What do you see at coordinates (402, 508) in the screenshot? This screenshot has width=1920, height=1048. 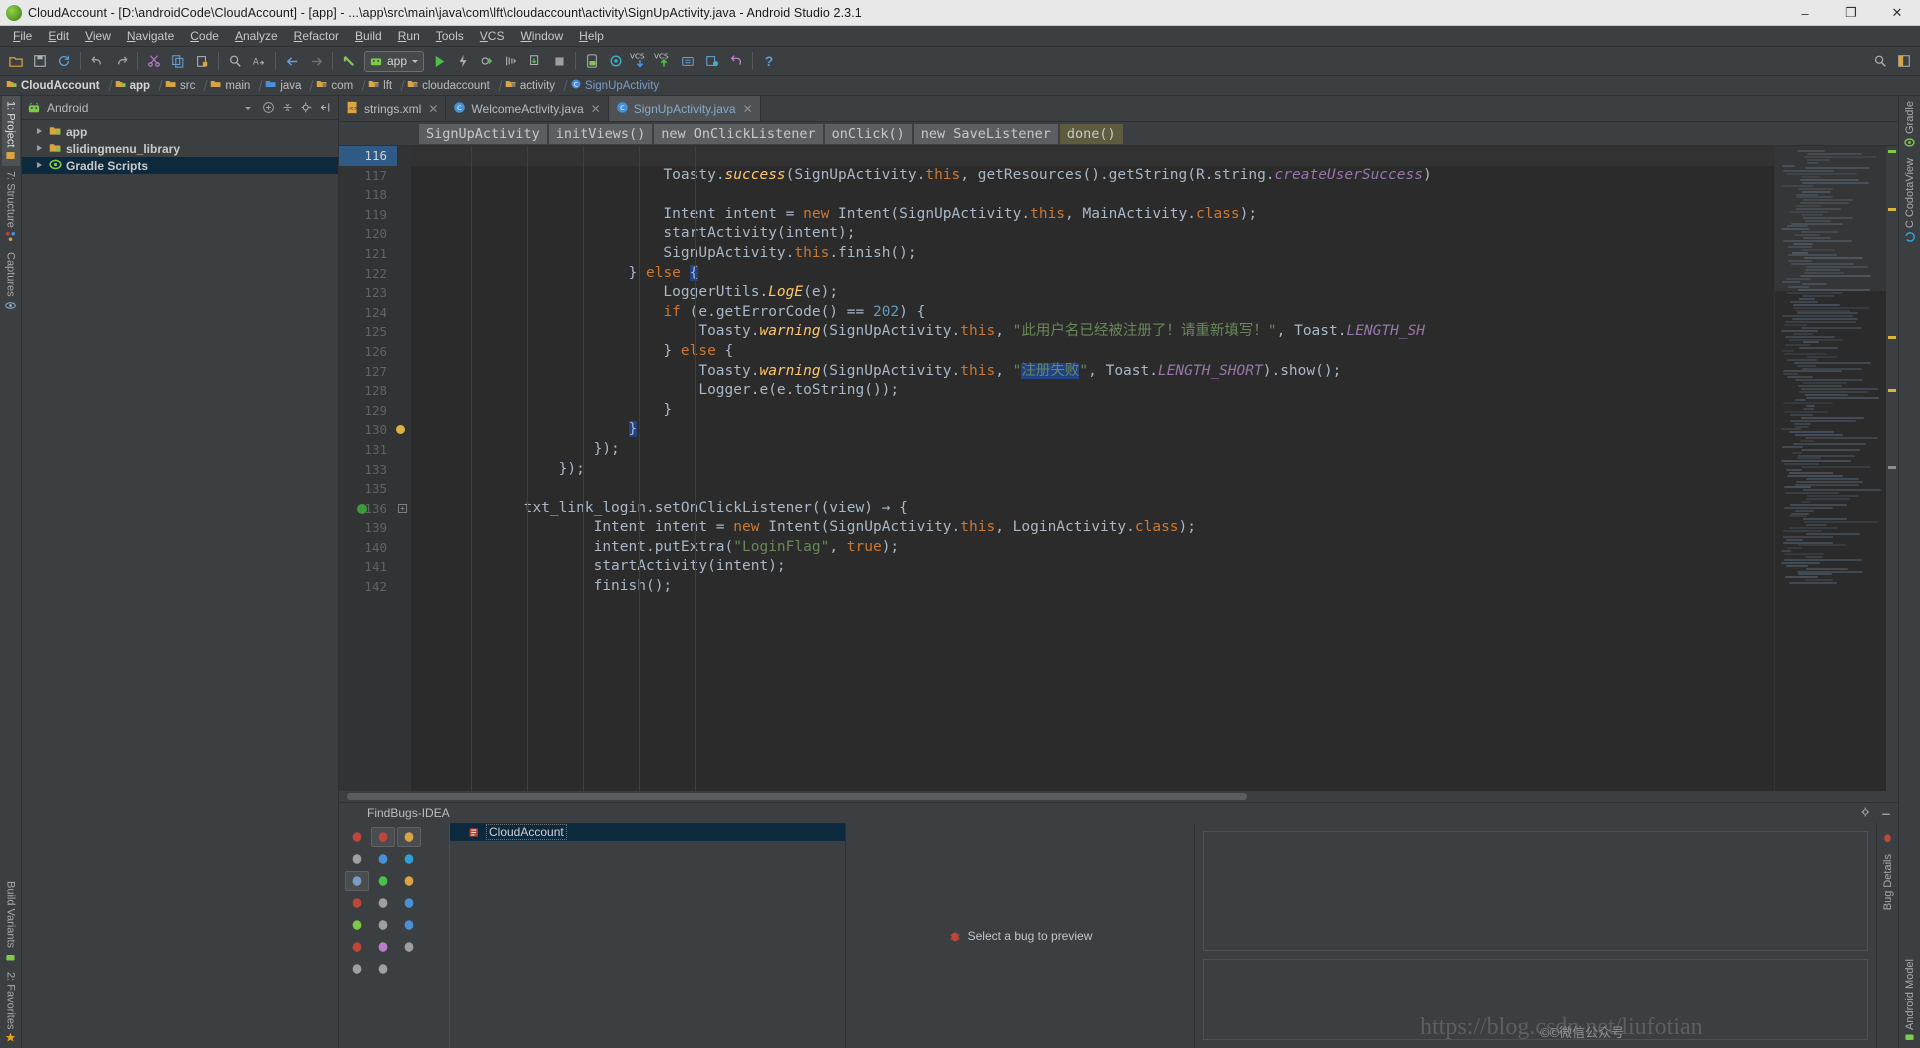 I see `fold-expand-icon: +` at bounding box center [402, 508].